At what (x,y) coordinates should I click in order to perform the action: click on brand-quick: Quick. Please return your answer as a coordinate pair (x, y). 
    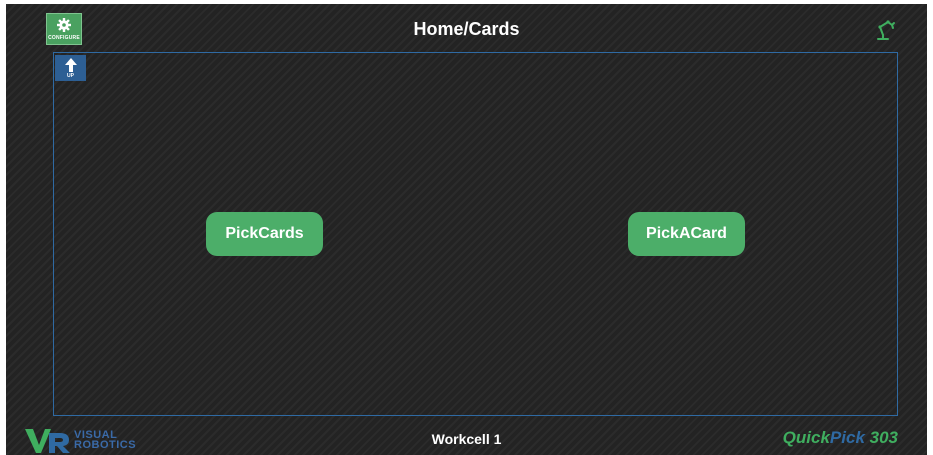
    Looking at the image, I should click on (806, 437).